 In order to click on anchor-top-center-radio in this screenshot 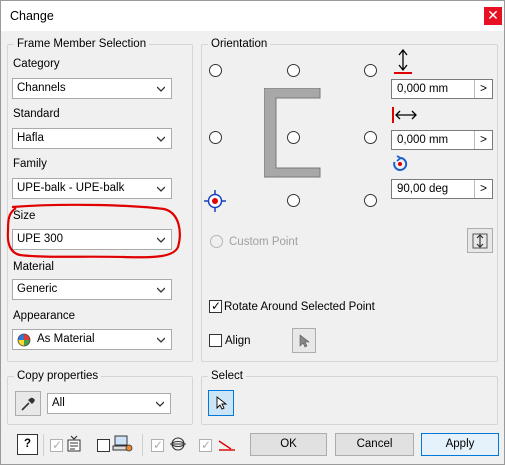, I will do `click(293, 70)`.